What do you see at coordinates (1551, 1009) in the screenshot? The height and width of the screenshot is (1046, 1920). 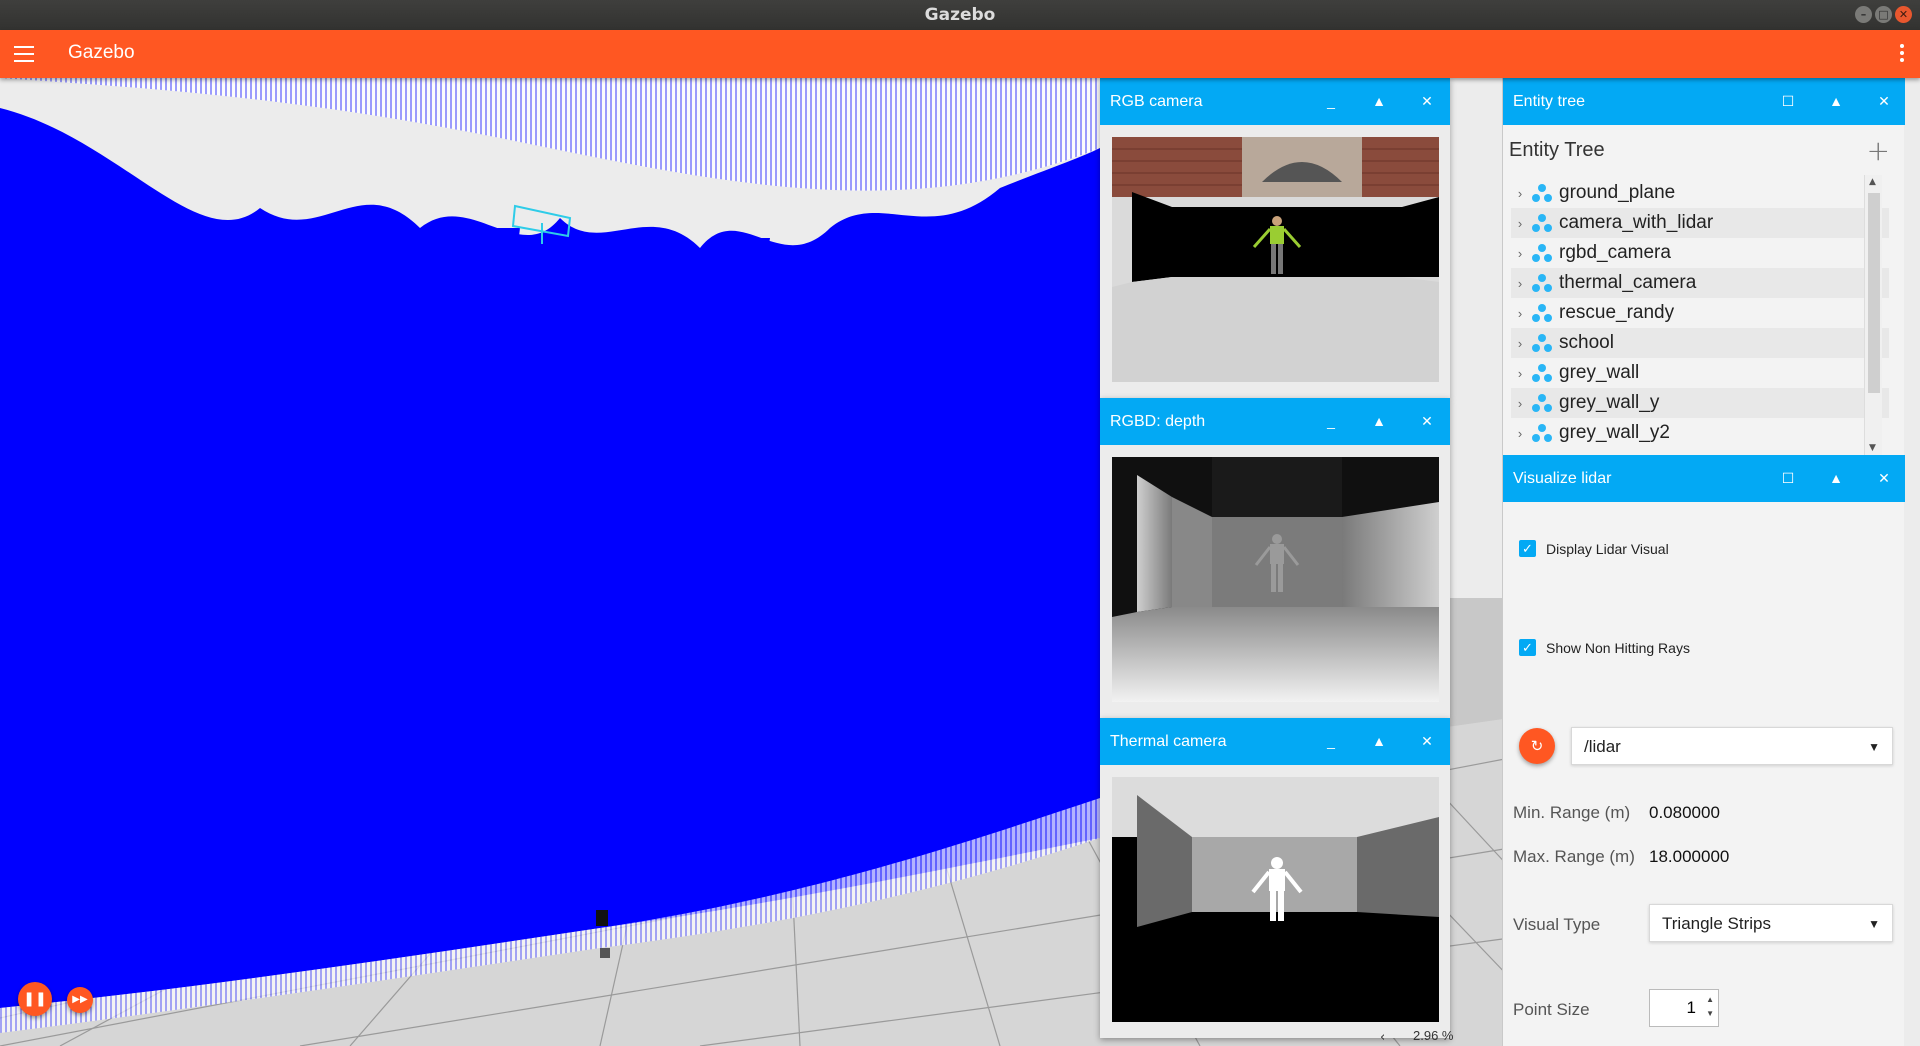 I see `point-size-label: Point Size` at bounding box center [1551, 1009].